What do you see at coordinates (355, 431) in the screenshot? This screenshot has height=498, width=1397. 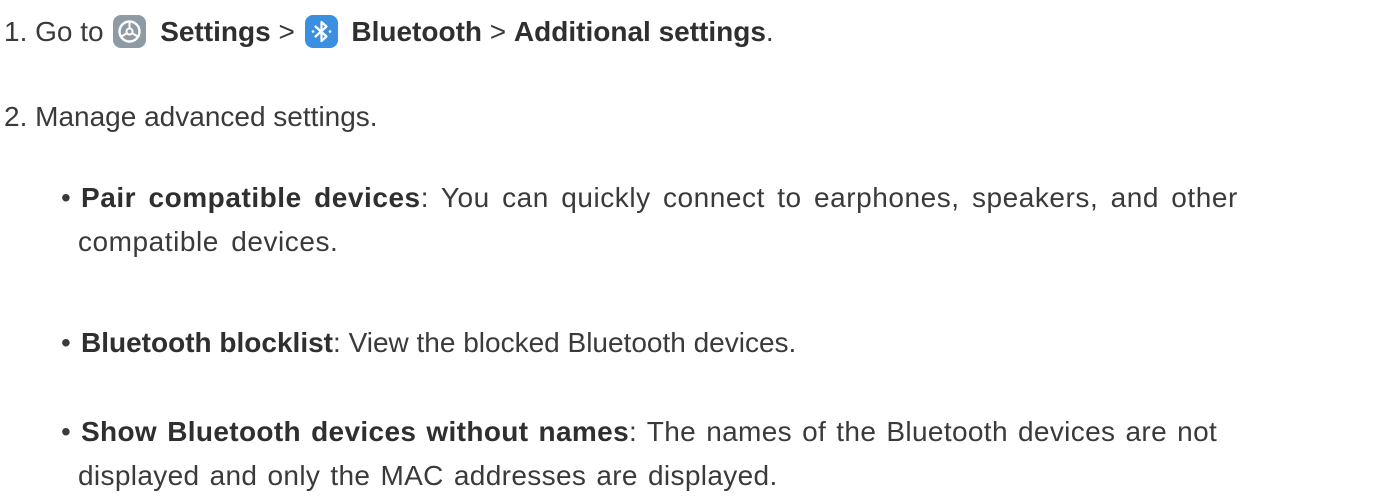 I see `bullet-term: Show Bluetooth devices without names` at bounding box center [355, 431].